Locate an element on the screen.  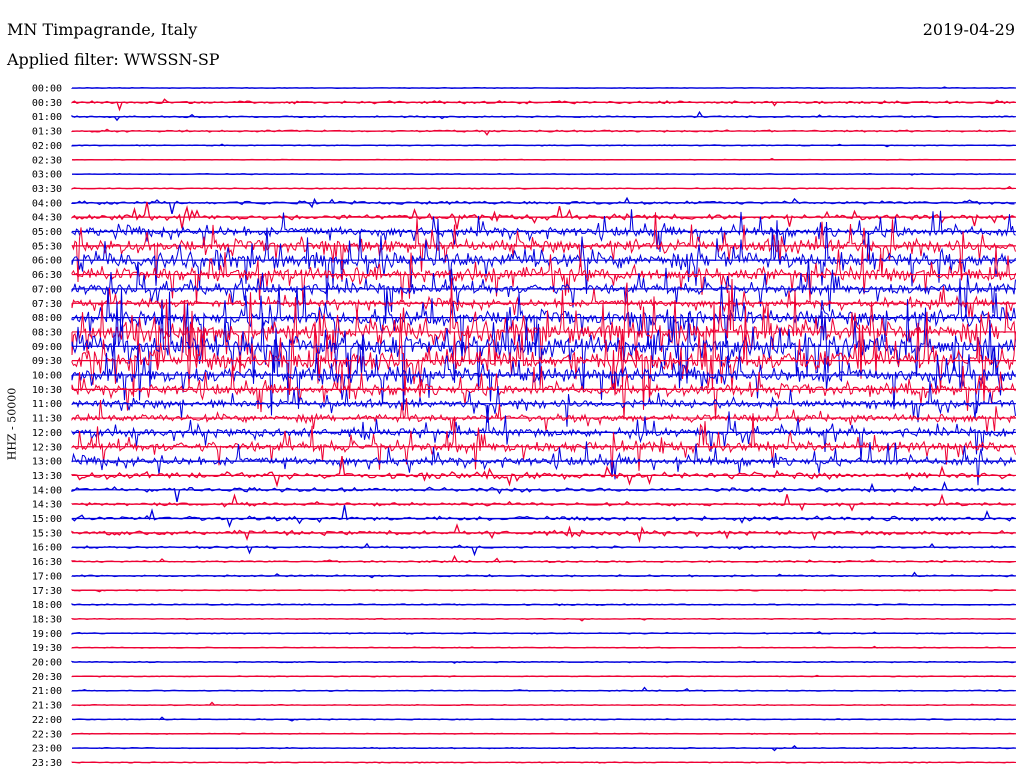
time-tick-label: 11:00 is located at coordinates (47, 404).